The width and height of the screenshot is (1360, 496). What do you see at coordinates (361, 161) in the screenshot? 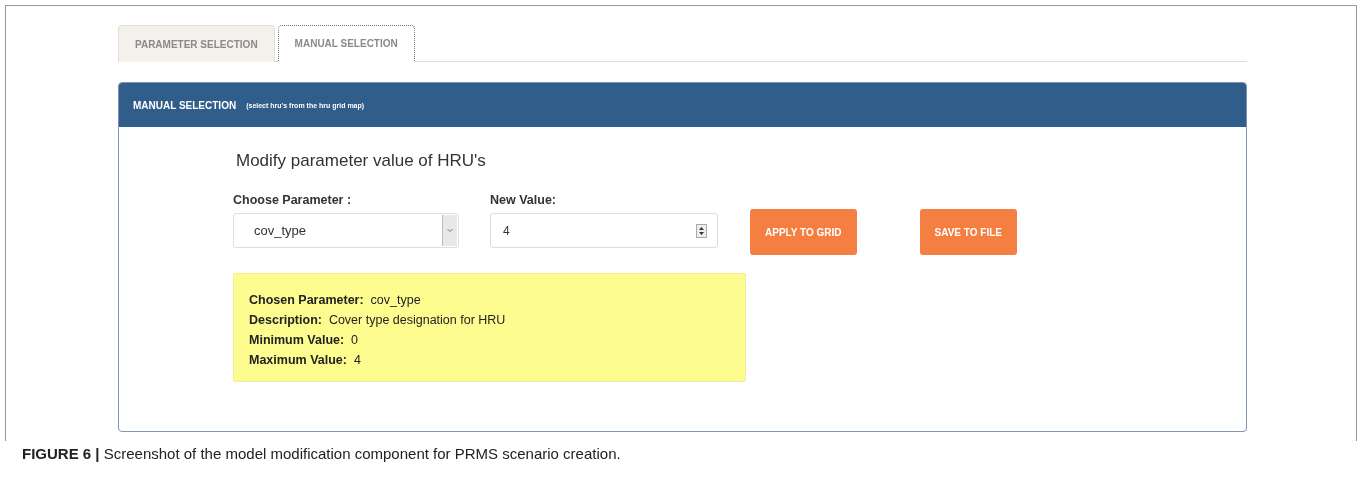
I see `section-heading: Modify parameter value of HRU's` at bounding box center [361, 161].